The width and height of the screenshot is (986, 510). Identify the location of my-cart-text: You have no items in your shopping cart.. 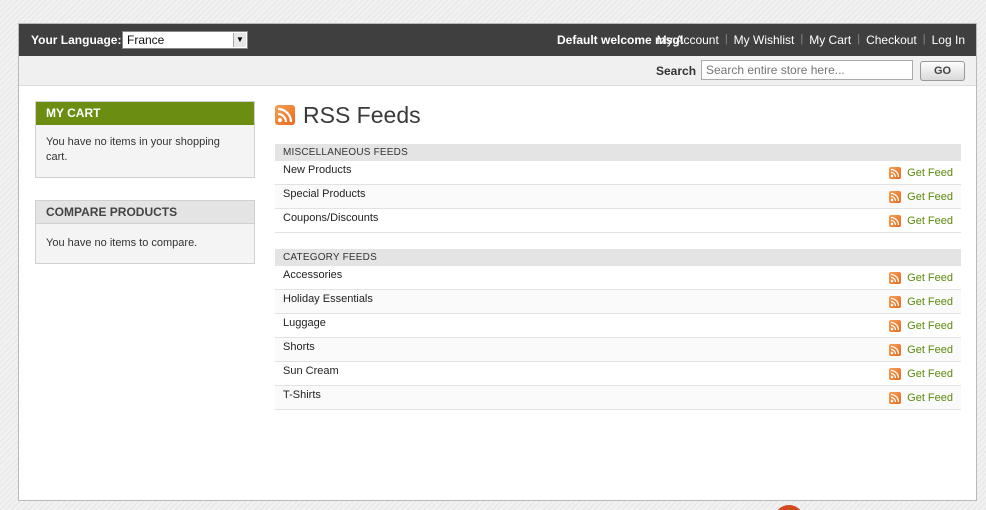
(133, 149).